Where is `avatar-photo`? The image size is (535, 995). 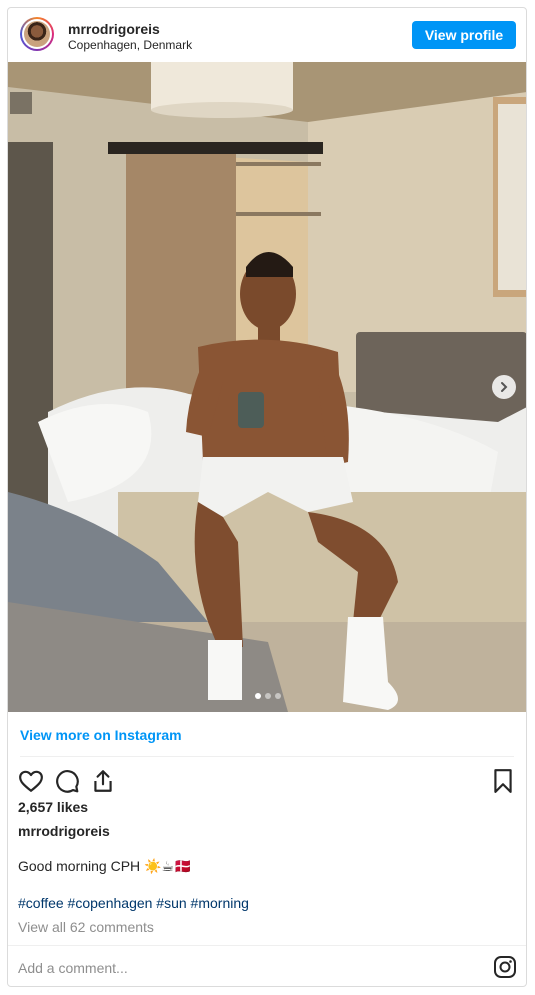
avatar-photo is located at coordinates (37, 34).